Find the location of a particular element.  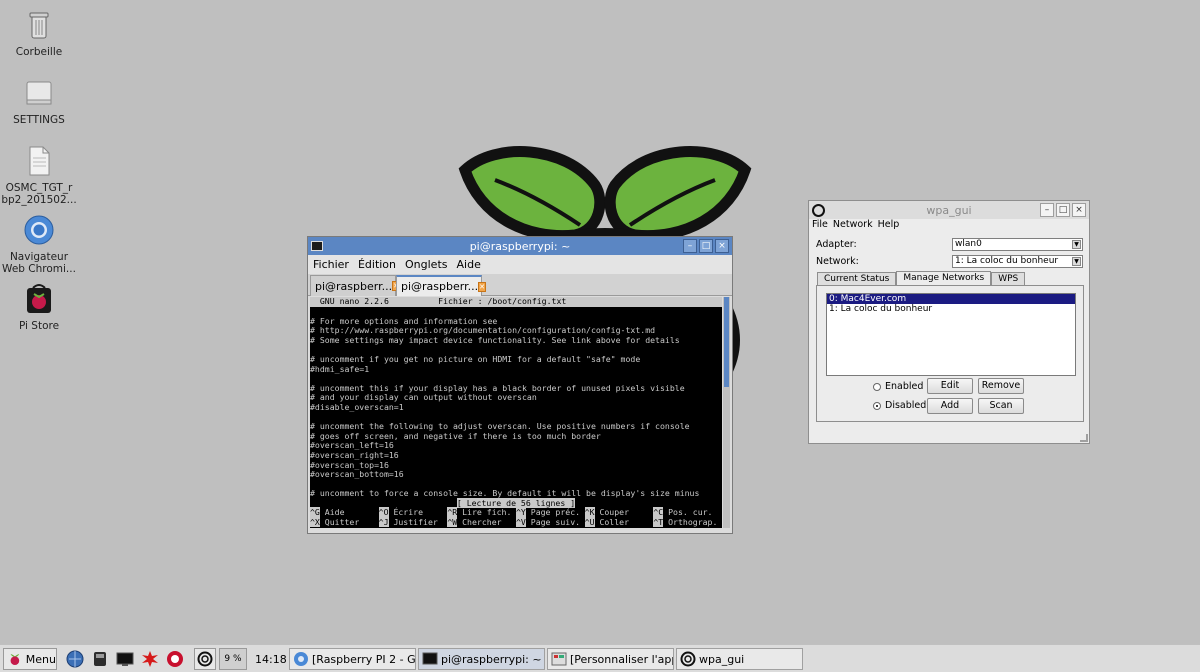

menu-help: Help is located at coordinates (889, 226).